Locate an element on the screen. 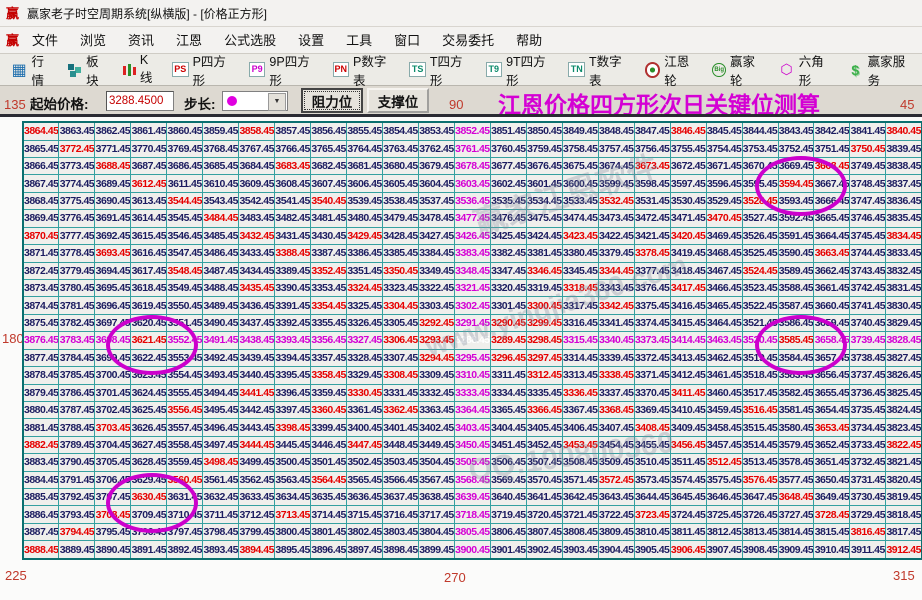  toolbar-button-行情: ▦ 行情 is located at coordinates (33, 70).